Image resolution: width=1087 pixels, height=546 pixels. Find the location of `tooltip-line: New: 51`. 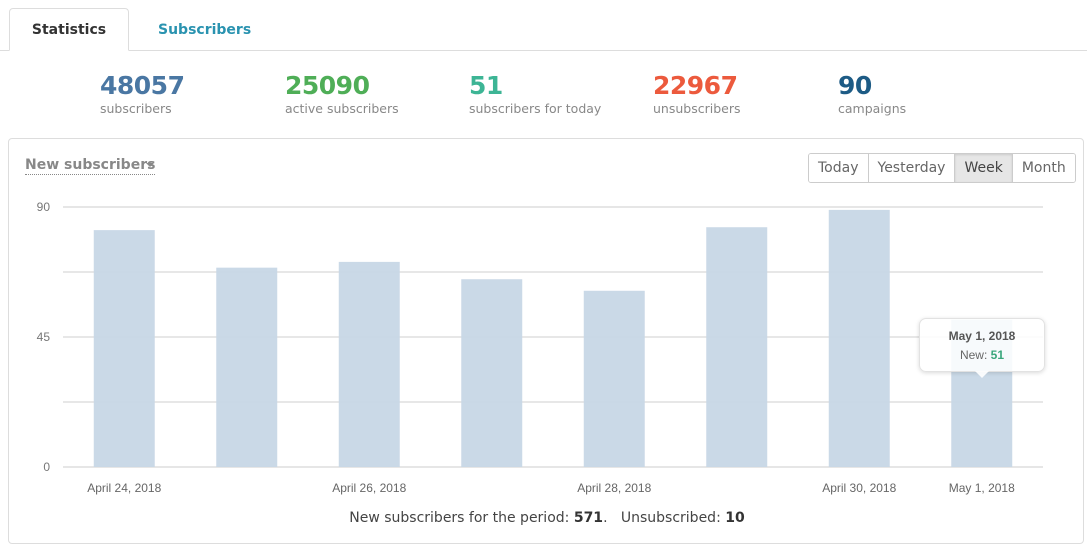

tooltip-line: New: 51 is located at coordinates (982, 355).